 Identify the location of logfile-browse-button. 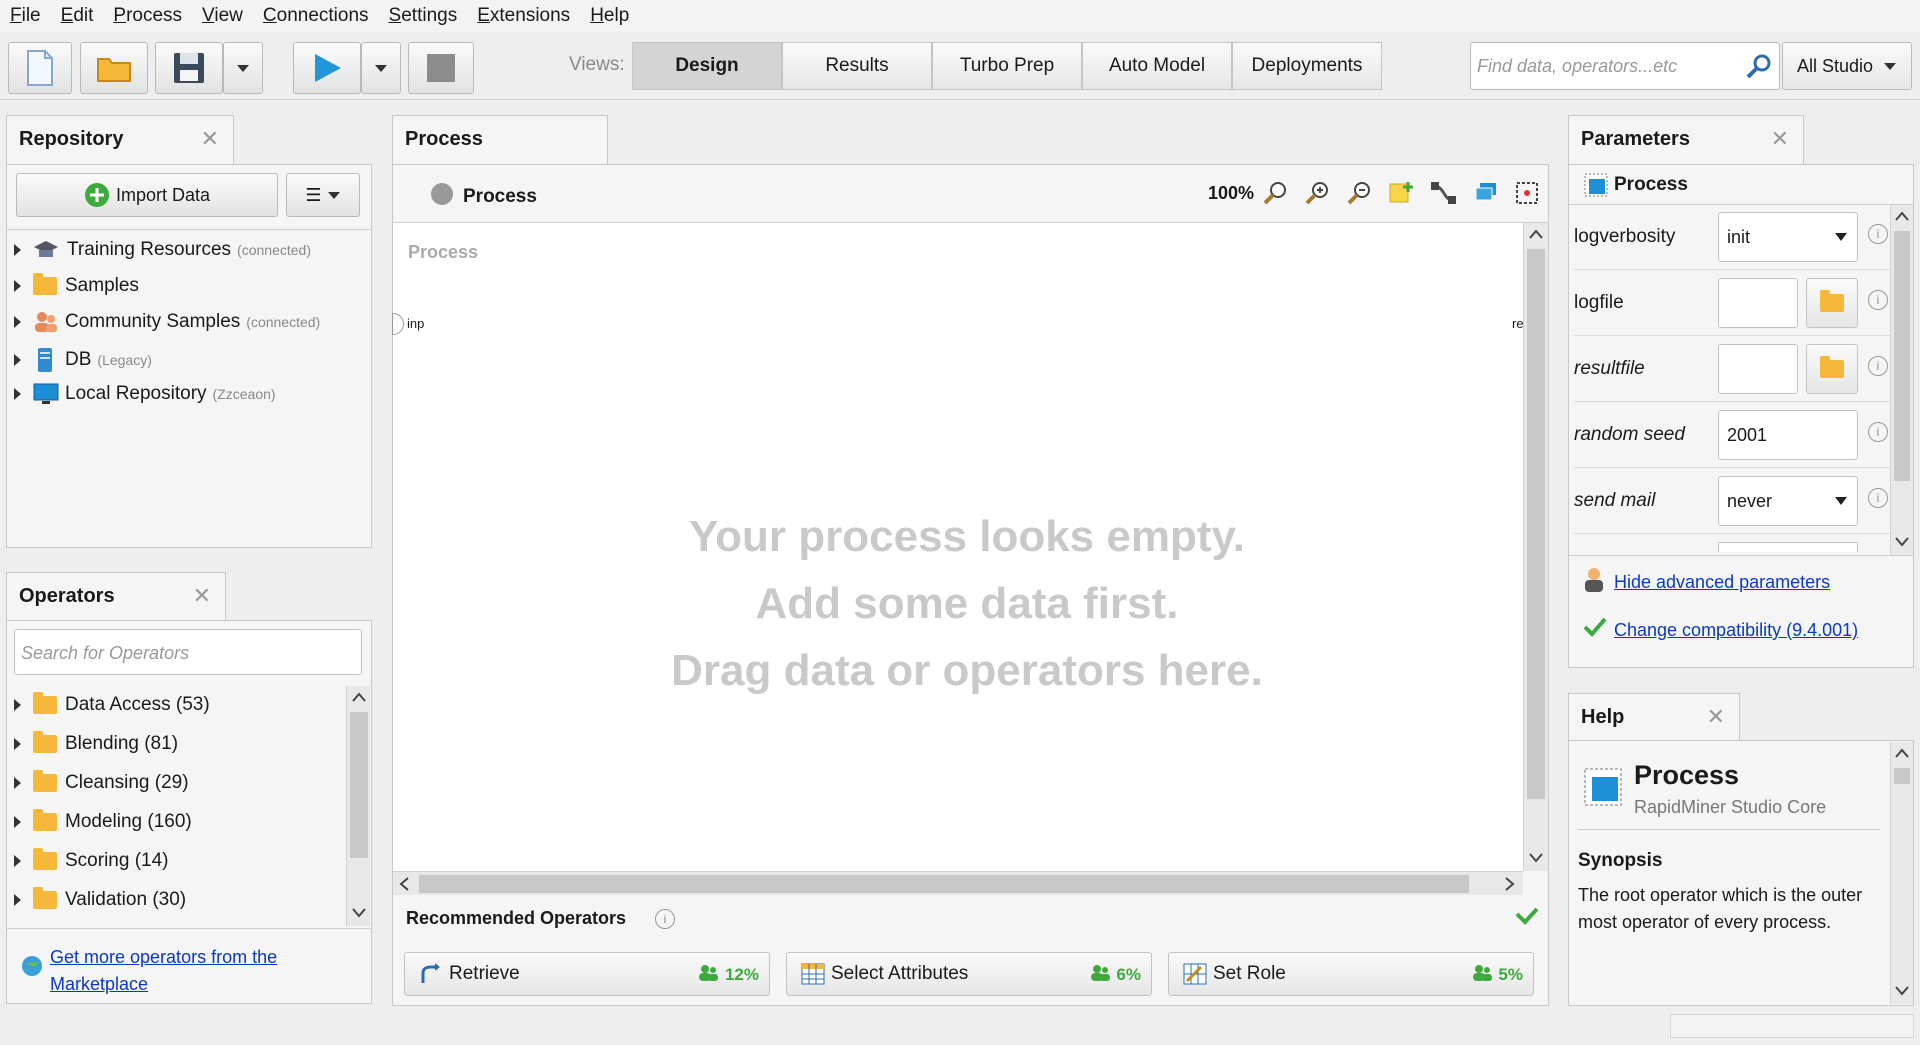
(1832, 303).